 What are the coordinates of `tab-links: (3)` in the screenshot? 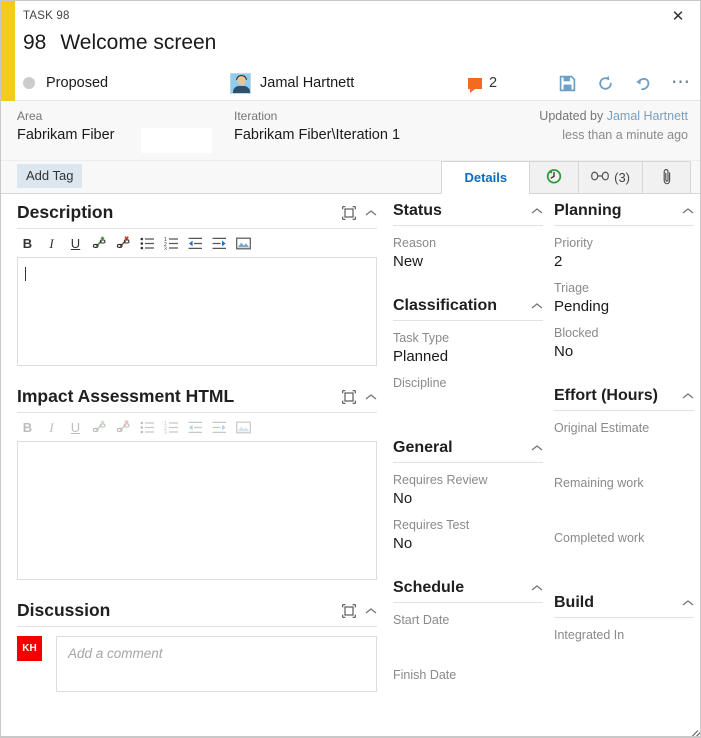 It's located at (610, 177).